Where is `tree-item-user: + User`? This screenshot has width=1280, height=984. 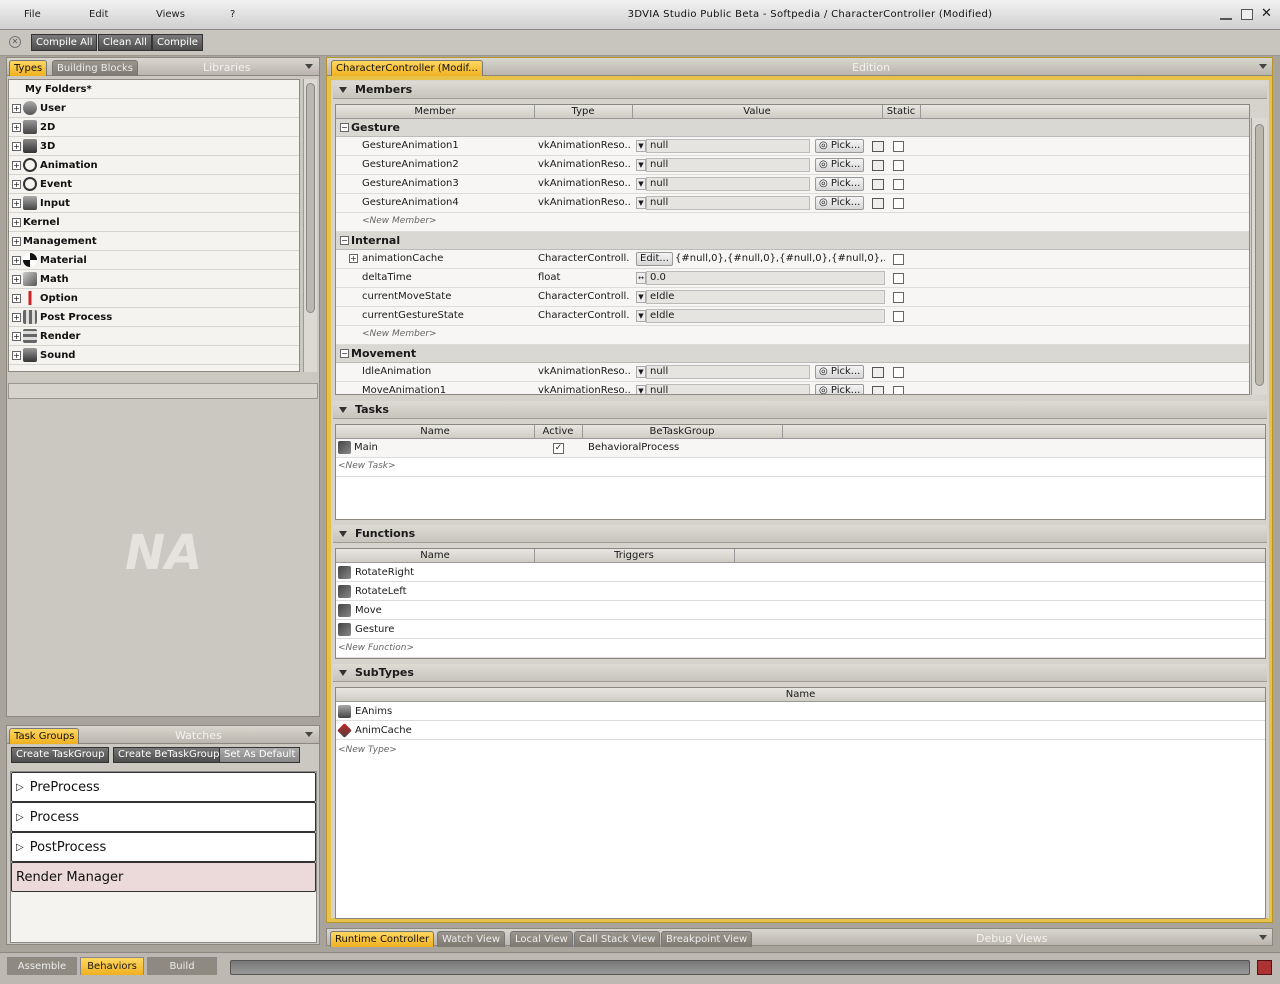 tree-item-user: + User is located at coordinates (154, 108).